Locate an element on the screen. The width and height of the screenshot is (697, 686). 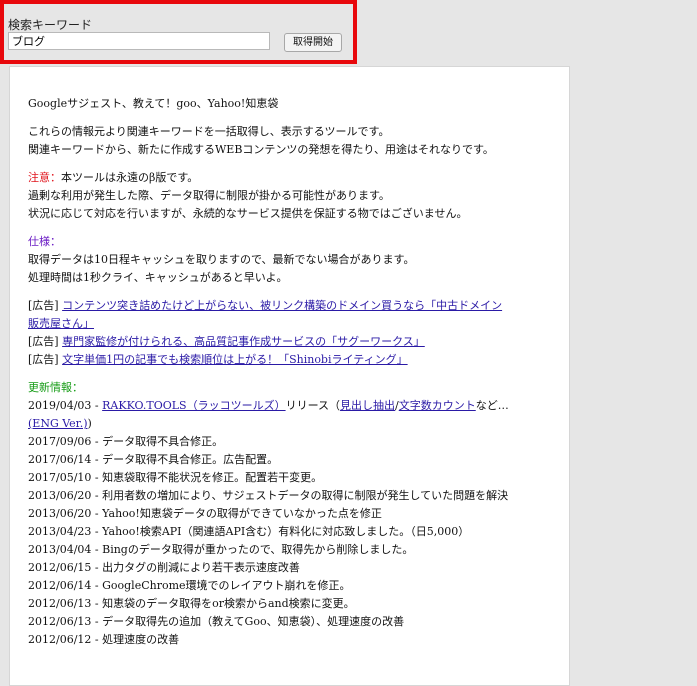
update-item: 2012/06/14 - GoogleChrome環境でのレイアウト崩れを修正。 is located at coordinates (189, 585).